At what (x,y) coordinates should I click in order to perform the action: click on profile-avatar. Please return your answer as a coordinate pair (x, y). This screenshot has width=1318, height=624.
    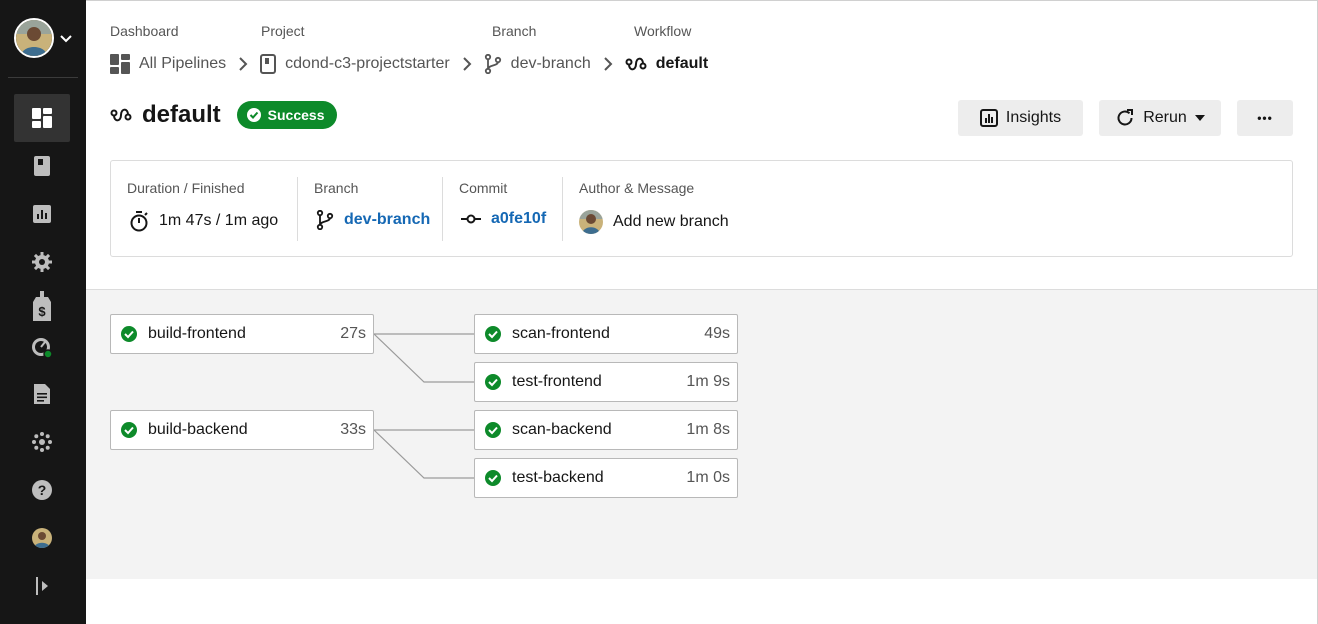
    Looking at the image, I should click on (42, 538).